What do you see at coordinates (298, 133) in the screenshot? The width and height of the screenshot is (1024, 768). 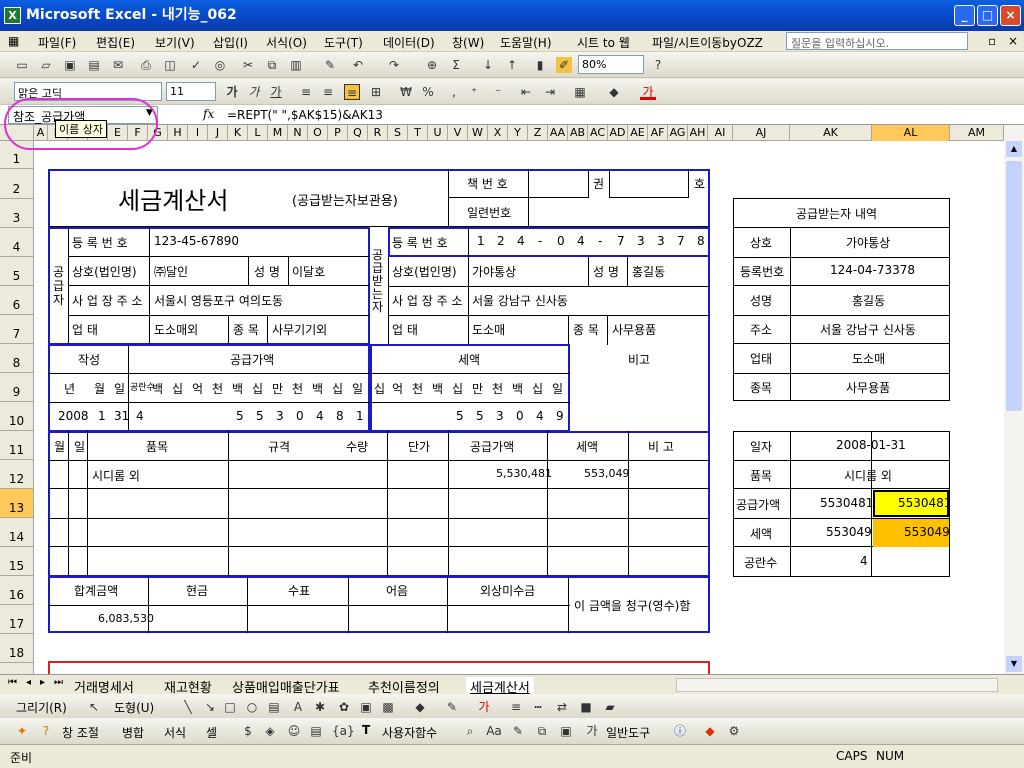 I see `col-header: N` at bounding box center [298, 133].